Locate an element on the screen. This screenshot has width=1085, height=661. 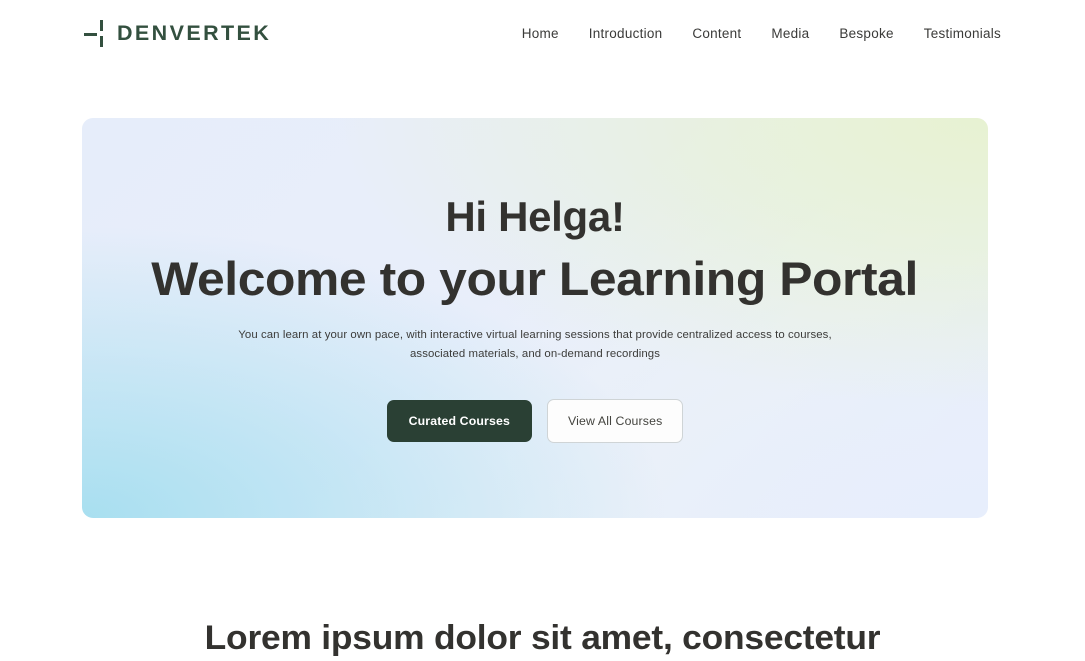
brand-name: DENVERTEK is located at coordinates (194, 33).